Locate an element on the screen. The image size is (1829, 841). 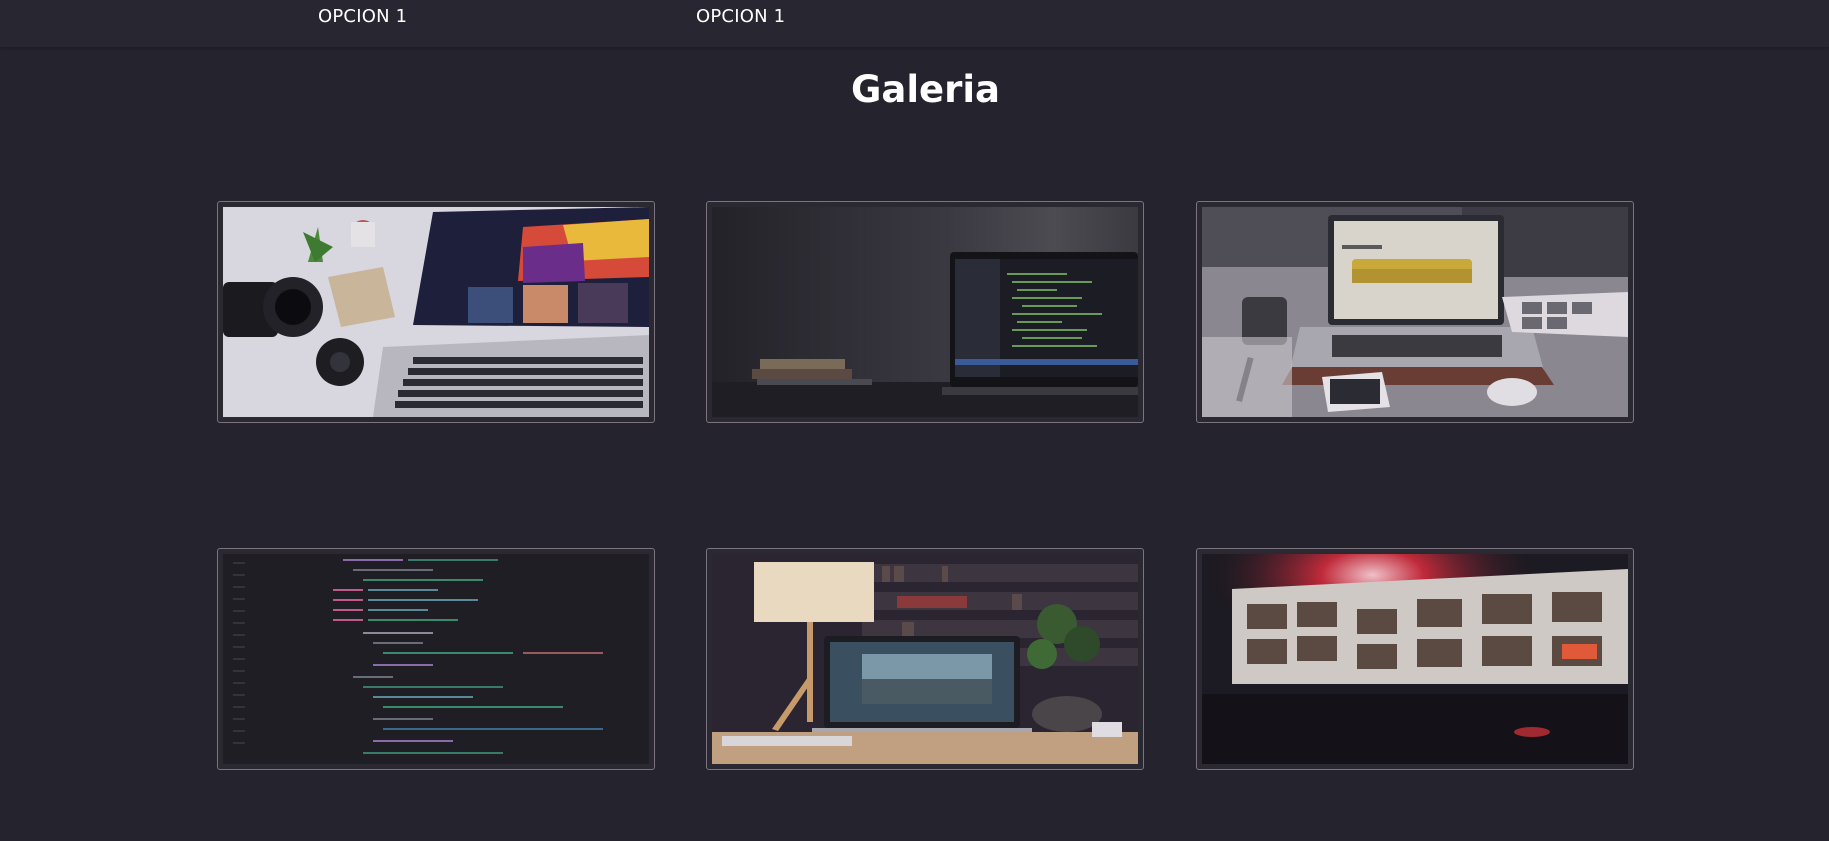
code-editor-screen-photo is located at coordinates (436, 659).